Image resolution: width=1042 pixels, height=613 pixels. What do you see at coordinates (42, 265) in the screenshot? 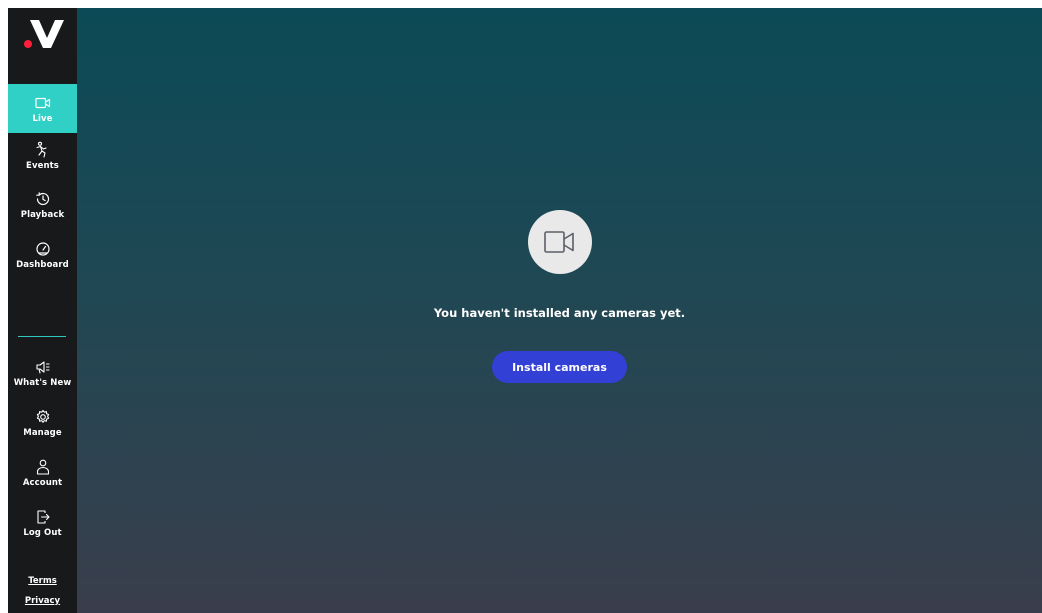
I see `sidebar-item-label: Dashboard` at bounding box center [42, 265].